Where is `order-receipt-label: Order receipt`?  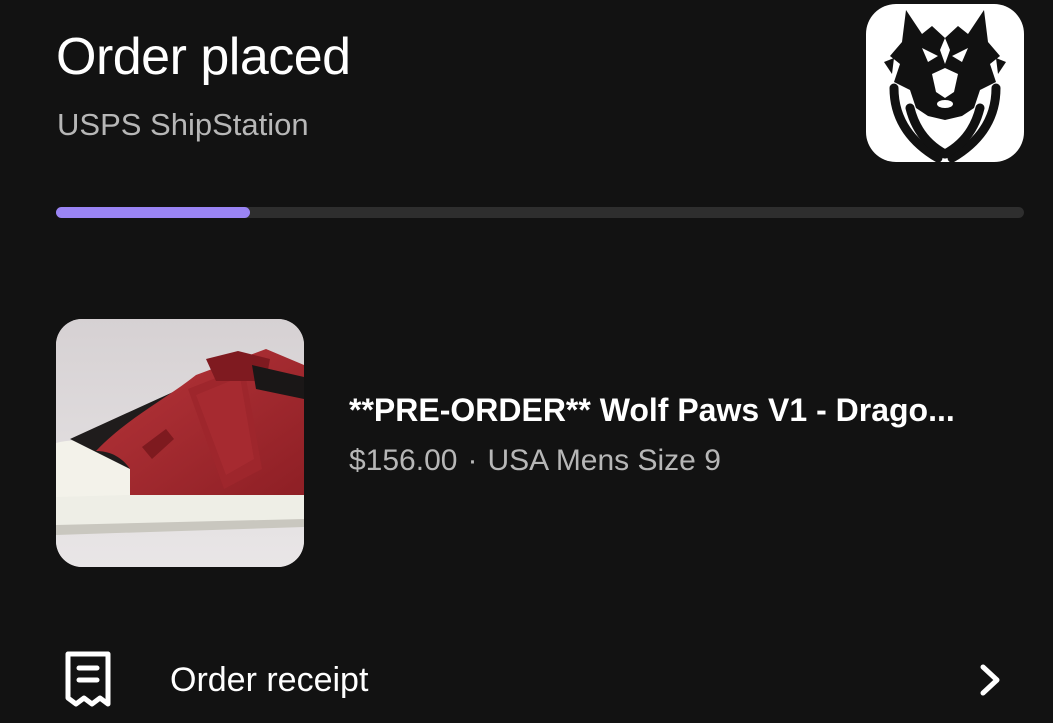 order-receipt-label: Order receipt is located at coordinates (269, 680).